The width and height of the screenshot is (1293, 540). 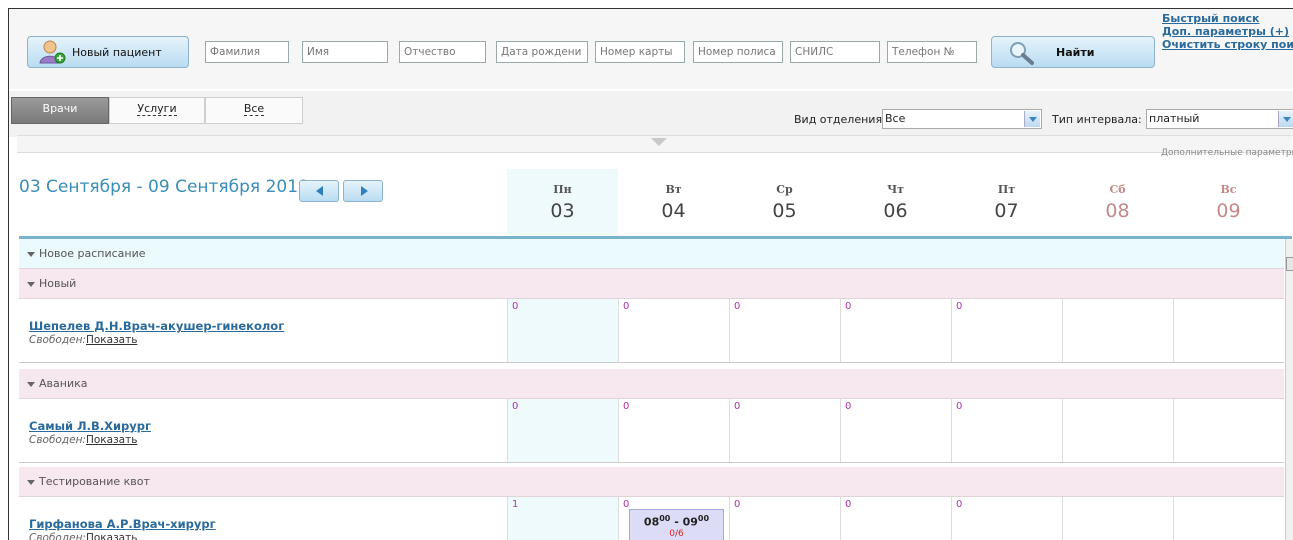 I want to click on day-date: 06, so click(x=895, y=211).